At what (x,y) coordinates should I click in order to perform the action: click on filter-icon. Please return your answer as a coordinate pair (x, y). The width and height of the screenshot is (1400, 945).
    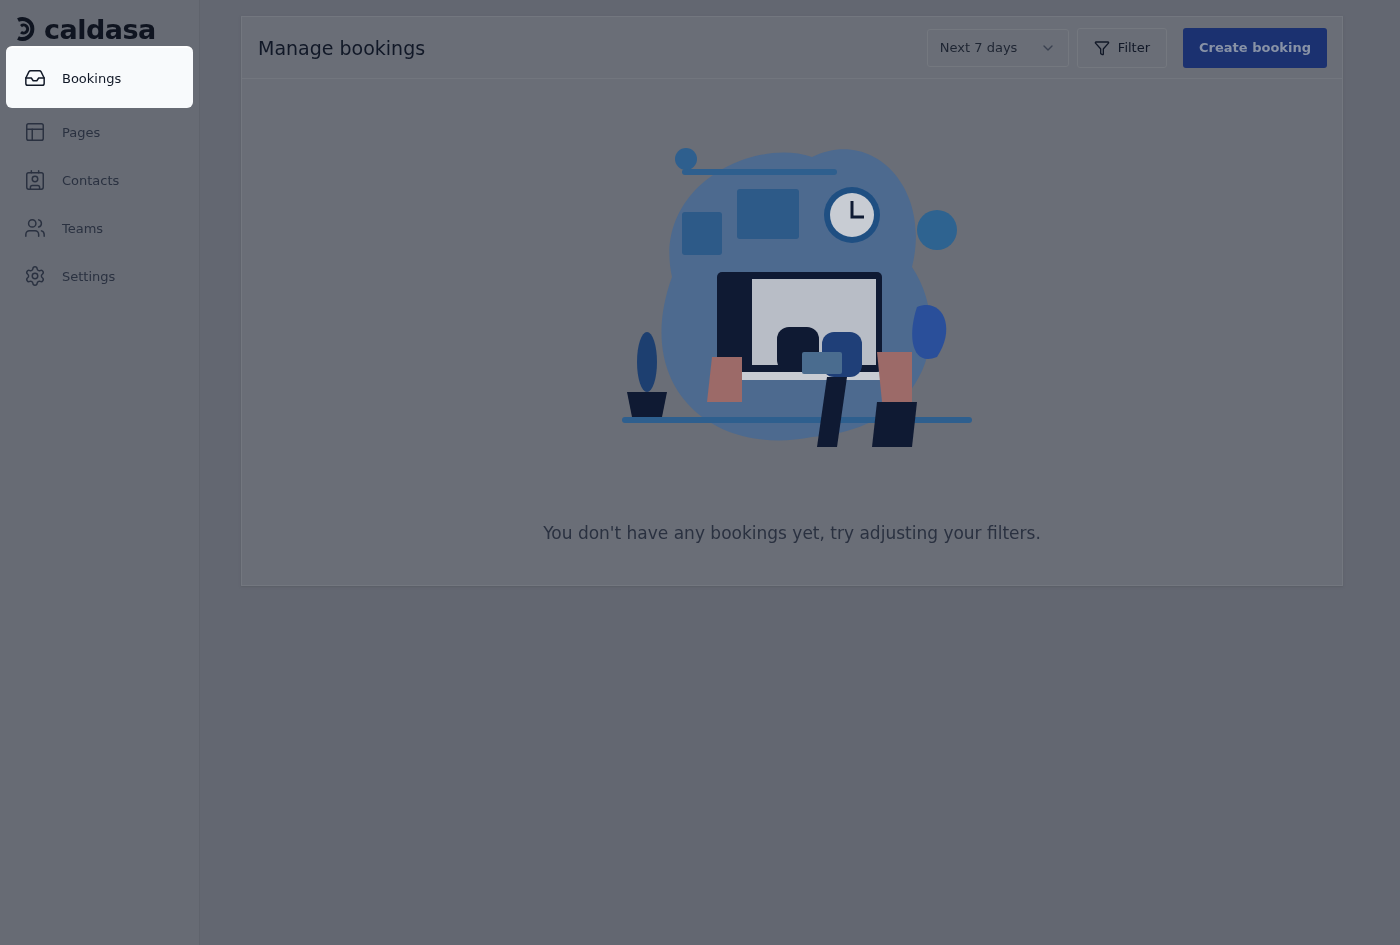
    Looking at the image, I should click on (1101, 47).